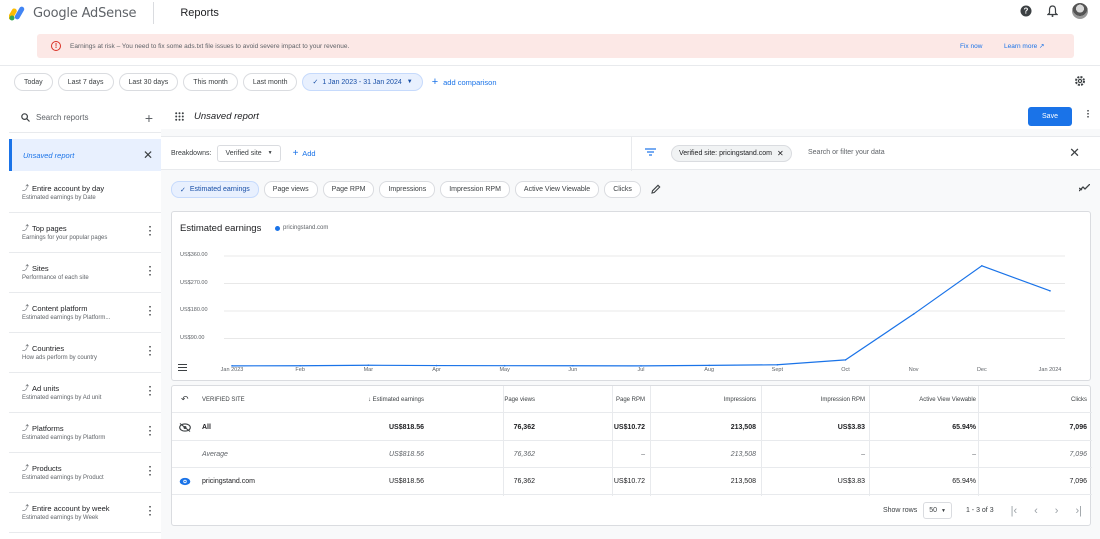  I want to click on date-chip-last-month: Last month, so click(270, 82).